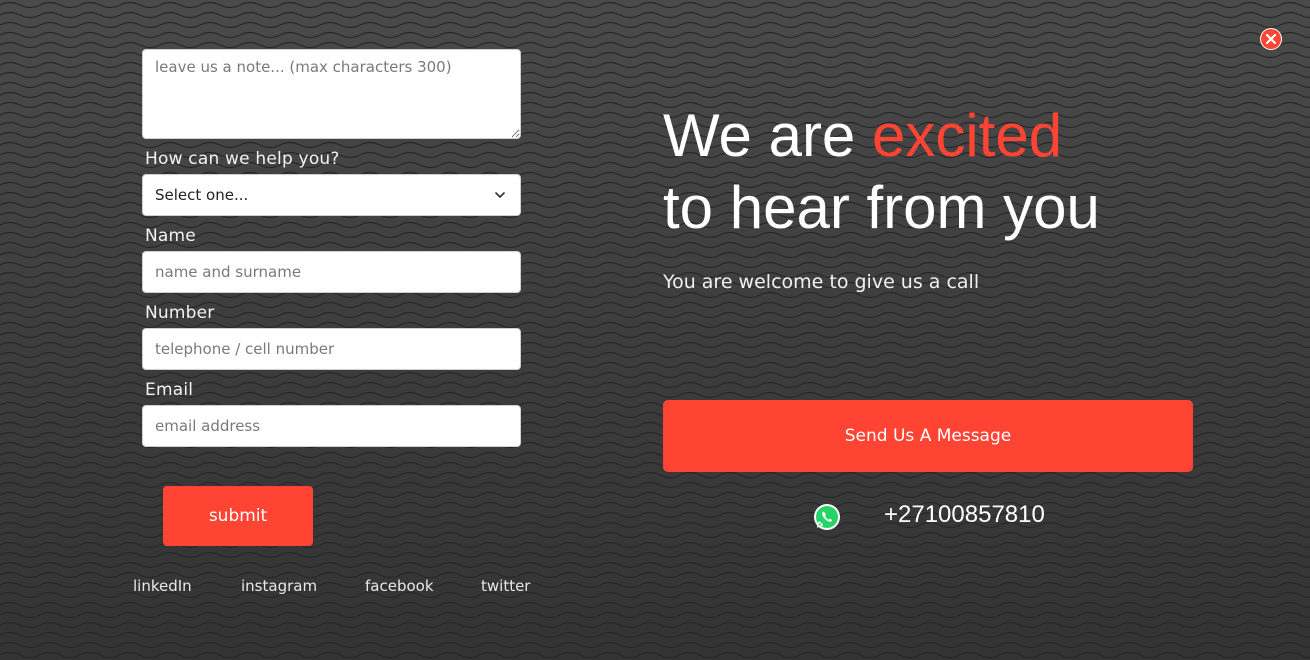 The width and height of the screenshot is (1310, 660). Describe the element at coordinates (964, 515) in the screenshot. I see `phone-number: +27100857810` at that location.